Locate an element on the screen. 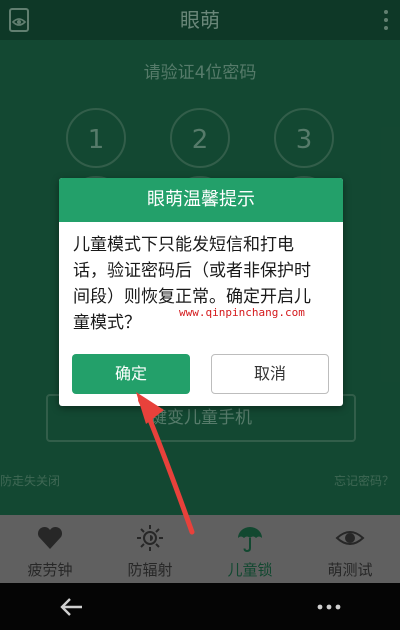  confirm-button: 确定 is located at coordinates (131, 374).